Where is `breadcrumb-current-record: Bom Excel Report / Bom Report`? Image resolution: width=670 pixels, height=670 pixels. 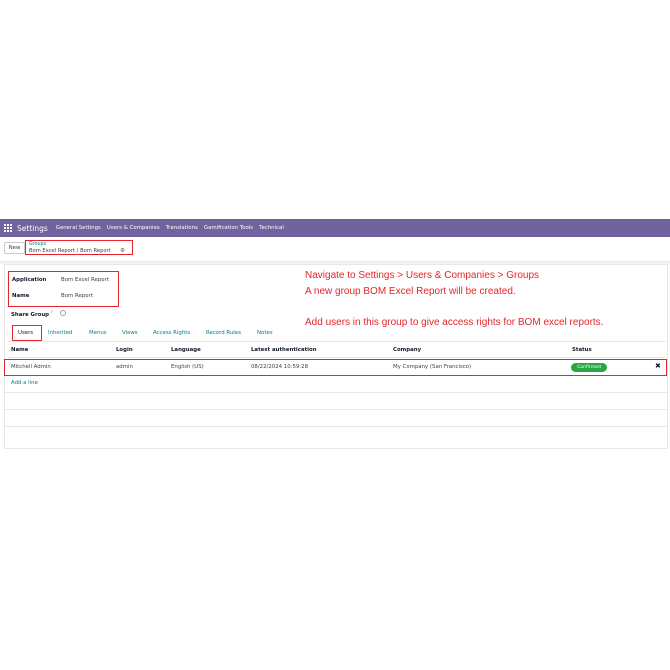 breadcrumb-current-record: Bom Excel Report / Bom Report is located at coordinates (70, 251).